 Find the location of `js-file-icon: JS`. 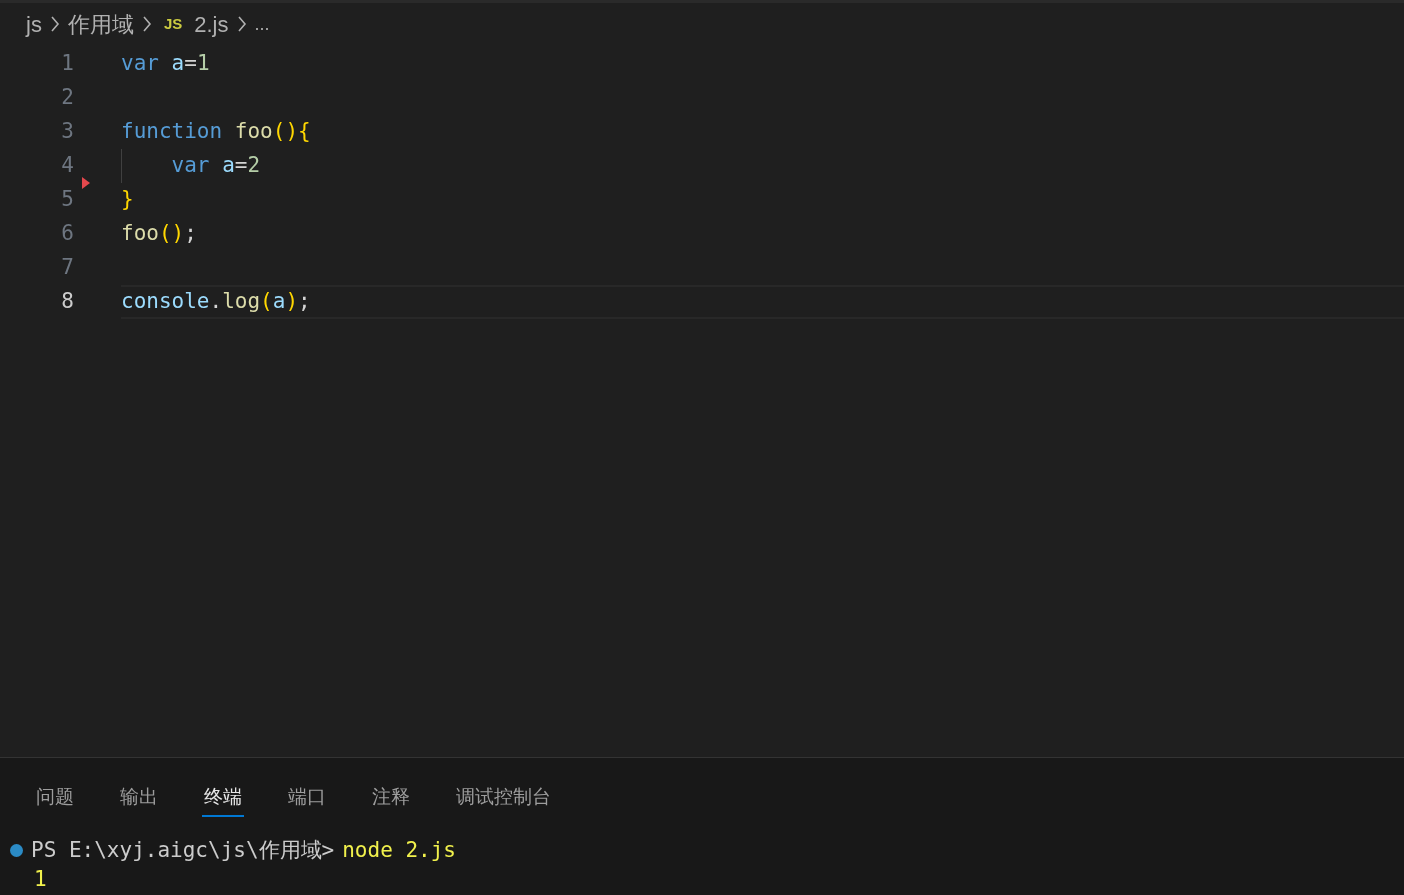

js-file-icon: JS is located at coordinates (173, 24).